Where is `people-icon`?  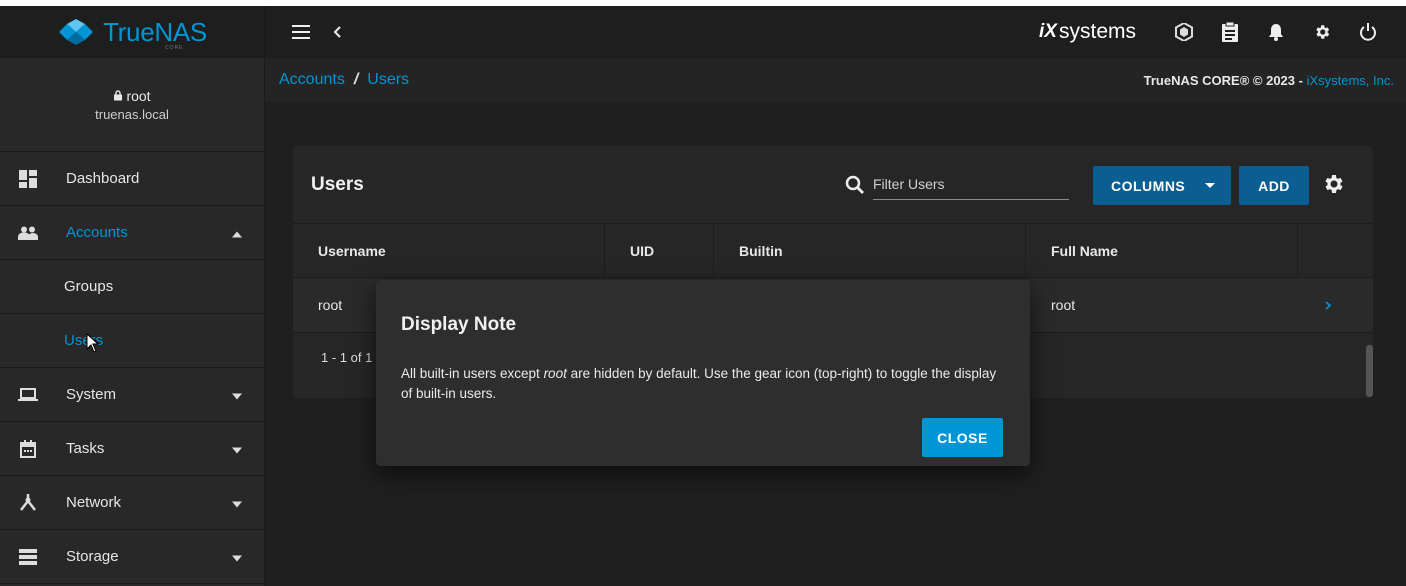 people-icon is located at coordinates (28, 233).